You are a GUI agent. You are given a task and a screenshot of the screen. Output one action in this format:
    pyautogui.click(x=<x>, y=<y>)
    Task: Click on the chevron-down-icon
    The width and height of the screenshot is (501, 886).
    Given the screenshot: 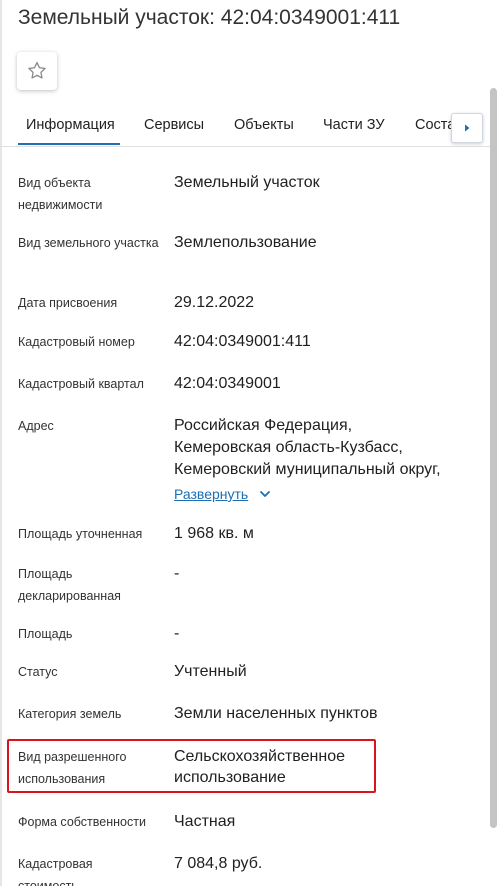 What is the action you would take?
    pyautogui.click(x=265, y=494)
    